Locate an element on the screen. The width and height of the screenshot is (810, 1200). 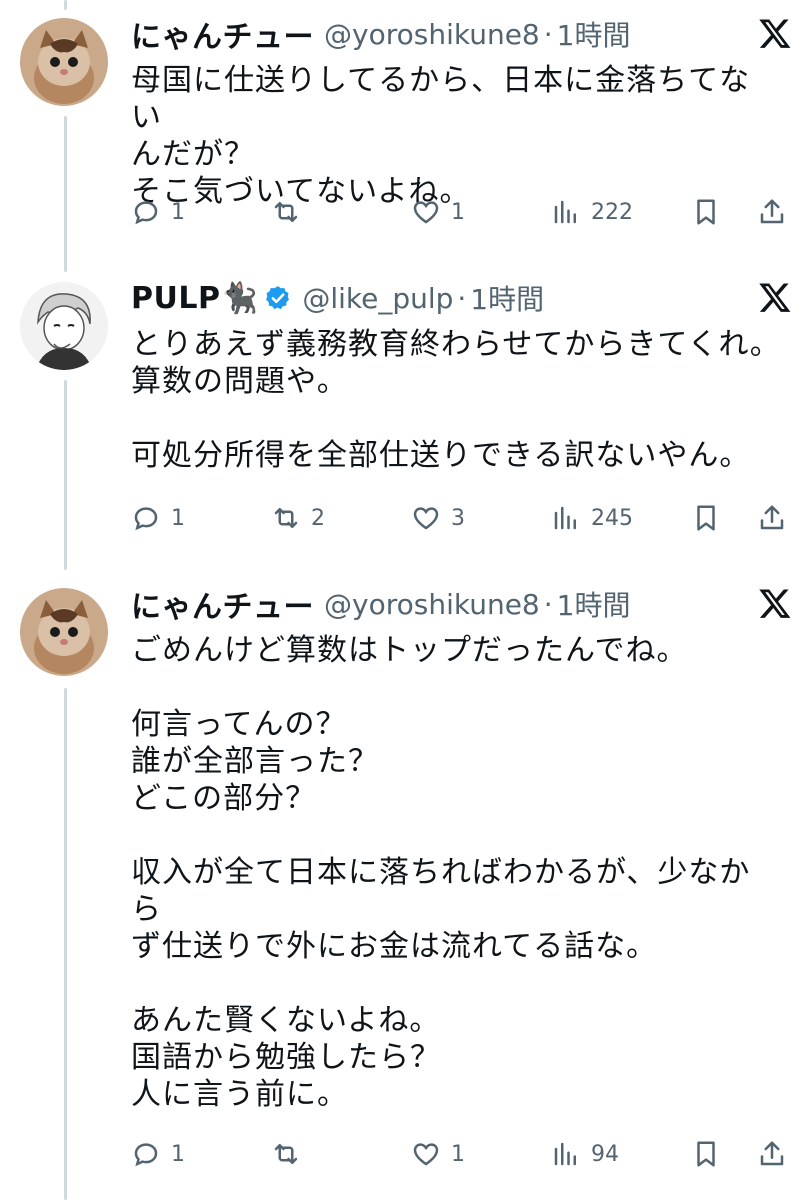
views-button: 245 is located at coordinates (592, 518).